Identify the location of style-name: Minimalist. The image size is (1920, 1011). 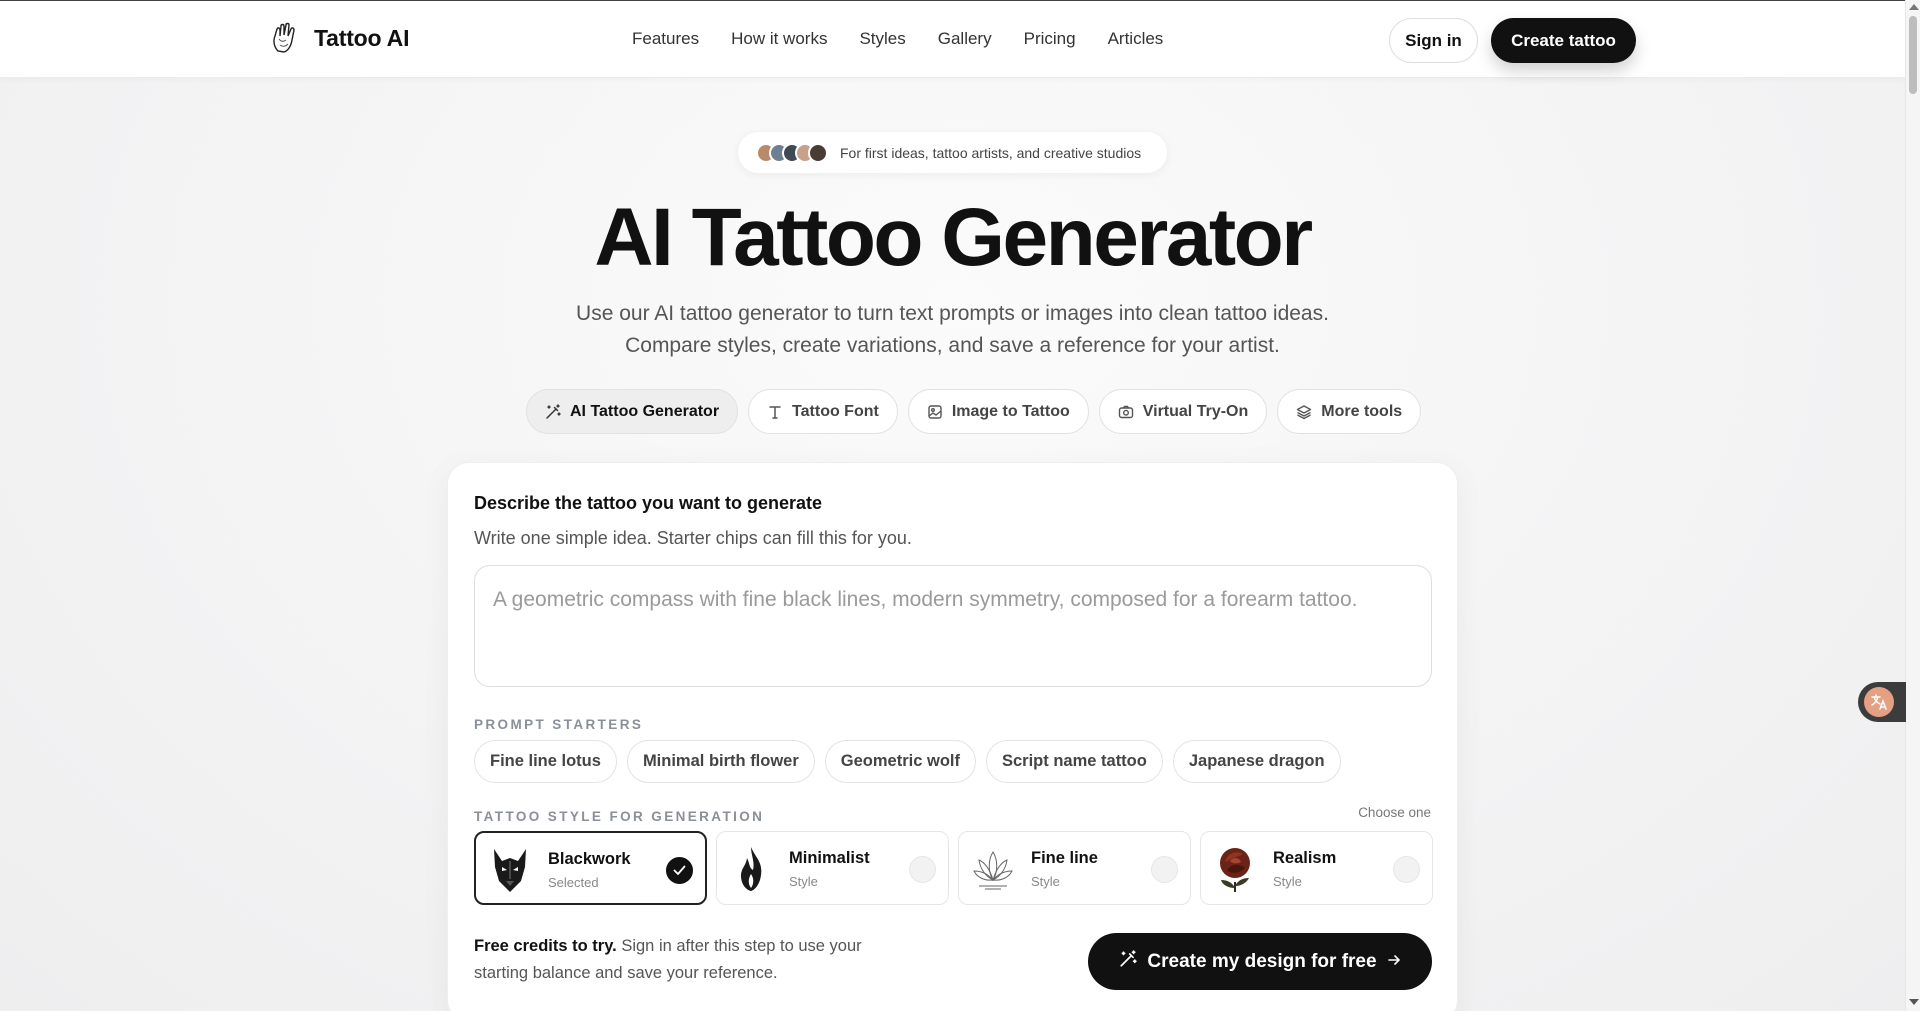
(829, 858).